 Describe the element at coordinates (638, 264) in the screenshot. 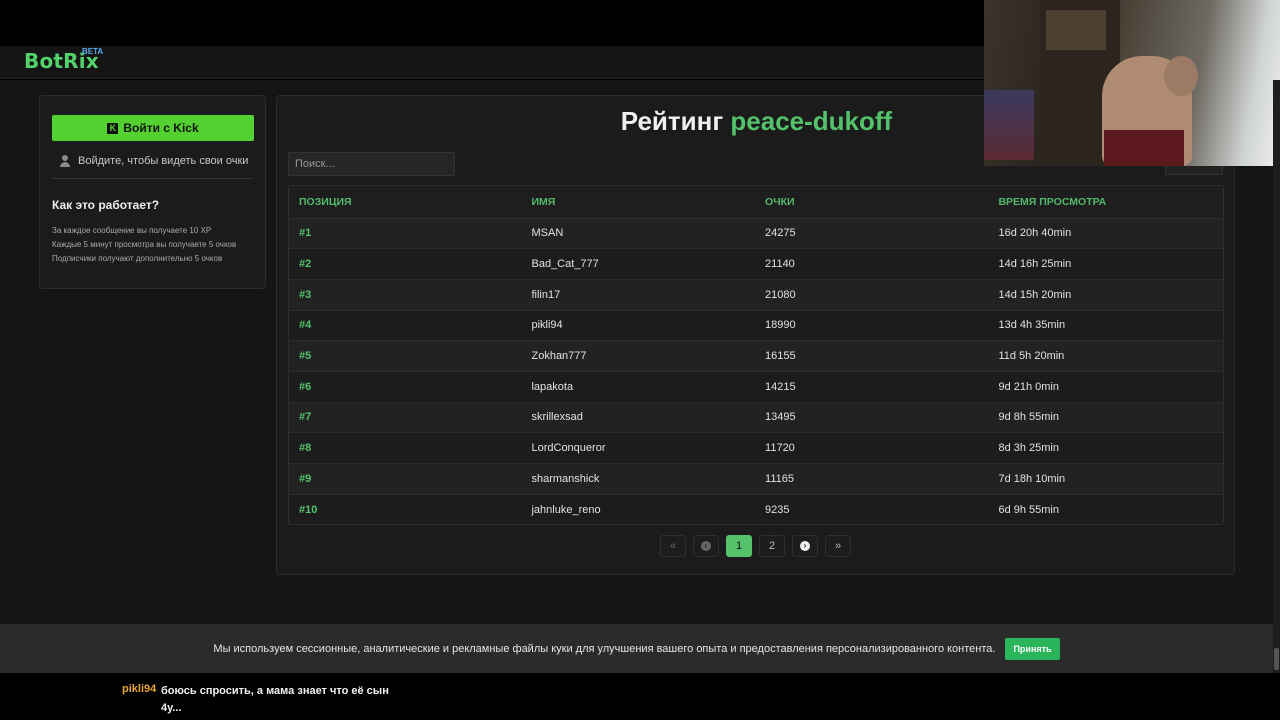

I see `name-cell: Bad_Cat_777` at that location.